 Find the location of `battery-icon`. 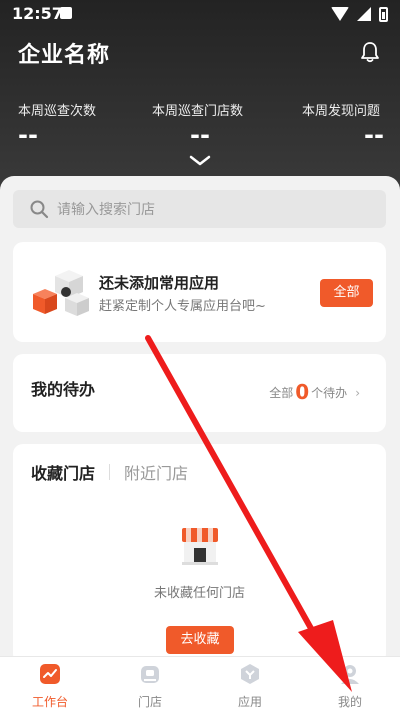

battery-icon is located at coordinates (383, 14).